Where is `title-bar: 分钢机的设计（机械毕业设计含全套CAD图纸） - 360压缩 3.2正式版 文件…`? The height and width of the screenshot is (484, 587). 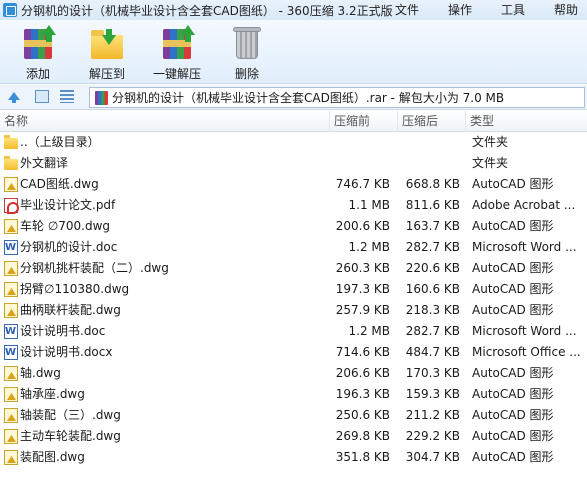
title-bar: 分钢机的设计（机械毕业设计含全套CAD图纸） - 360压缩 3.2正式版 文件… is located at coordinates (293, 10).